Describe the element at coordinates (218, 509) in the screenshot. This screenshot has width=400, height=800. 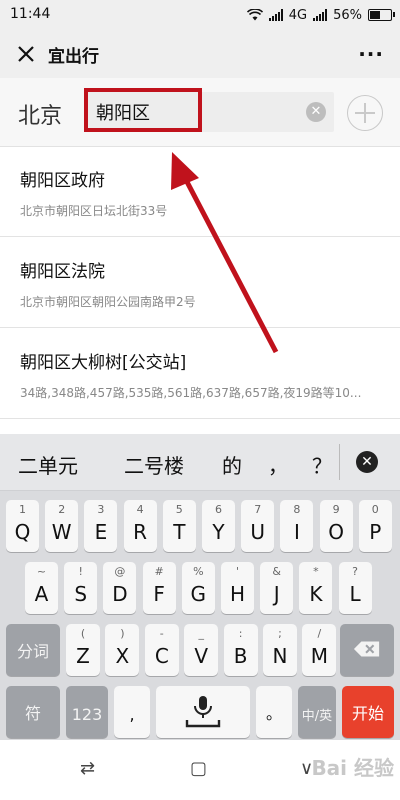
I see `key-secondary-label: 6` at that location.